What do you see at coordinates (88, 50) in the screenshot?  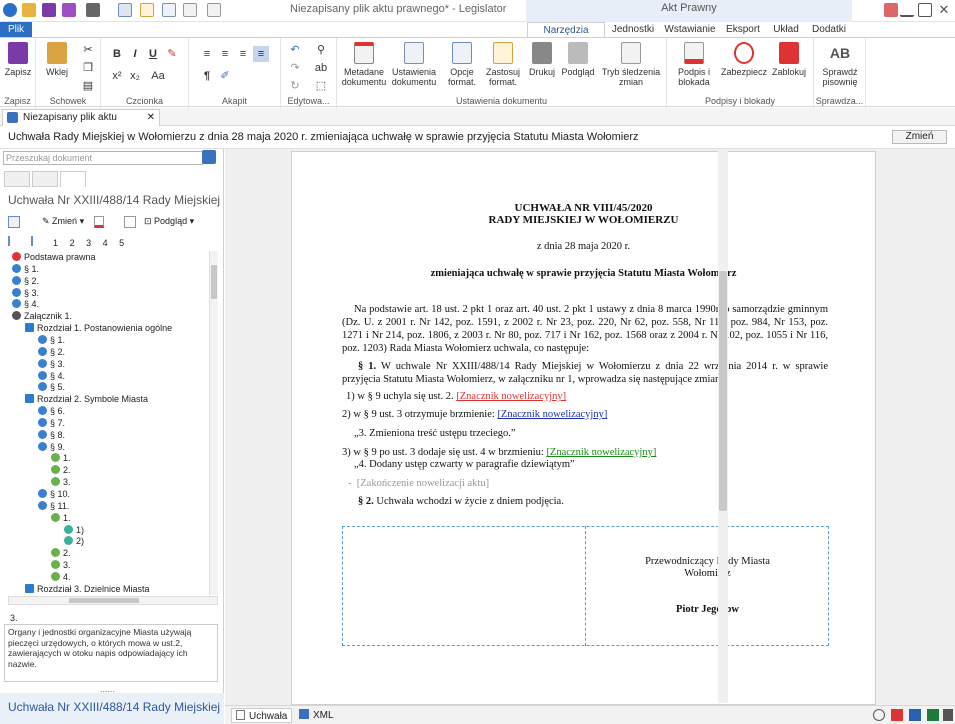 I see `cut-icon: ✂` at bounding box center [88, 50].